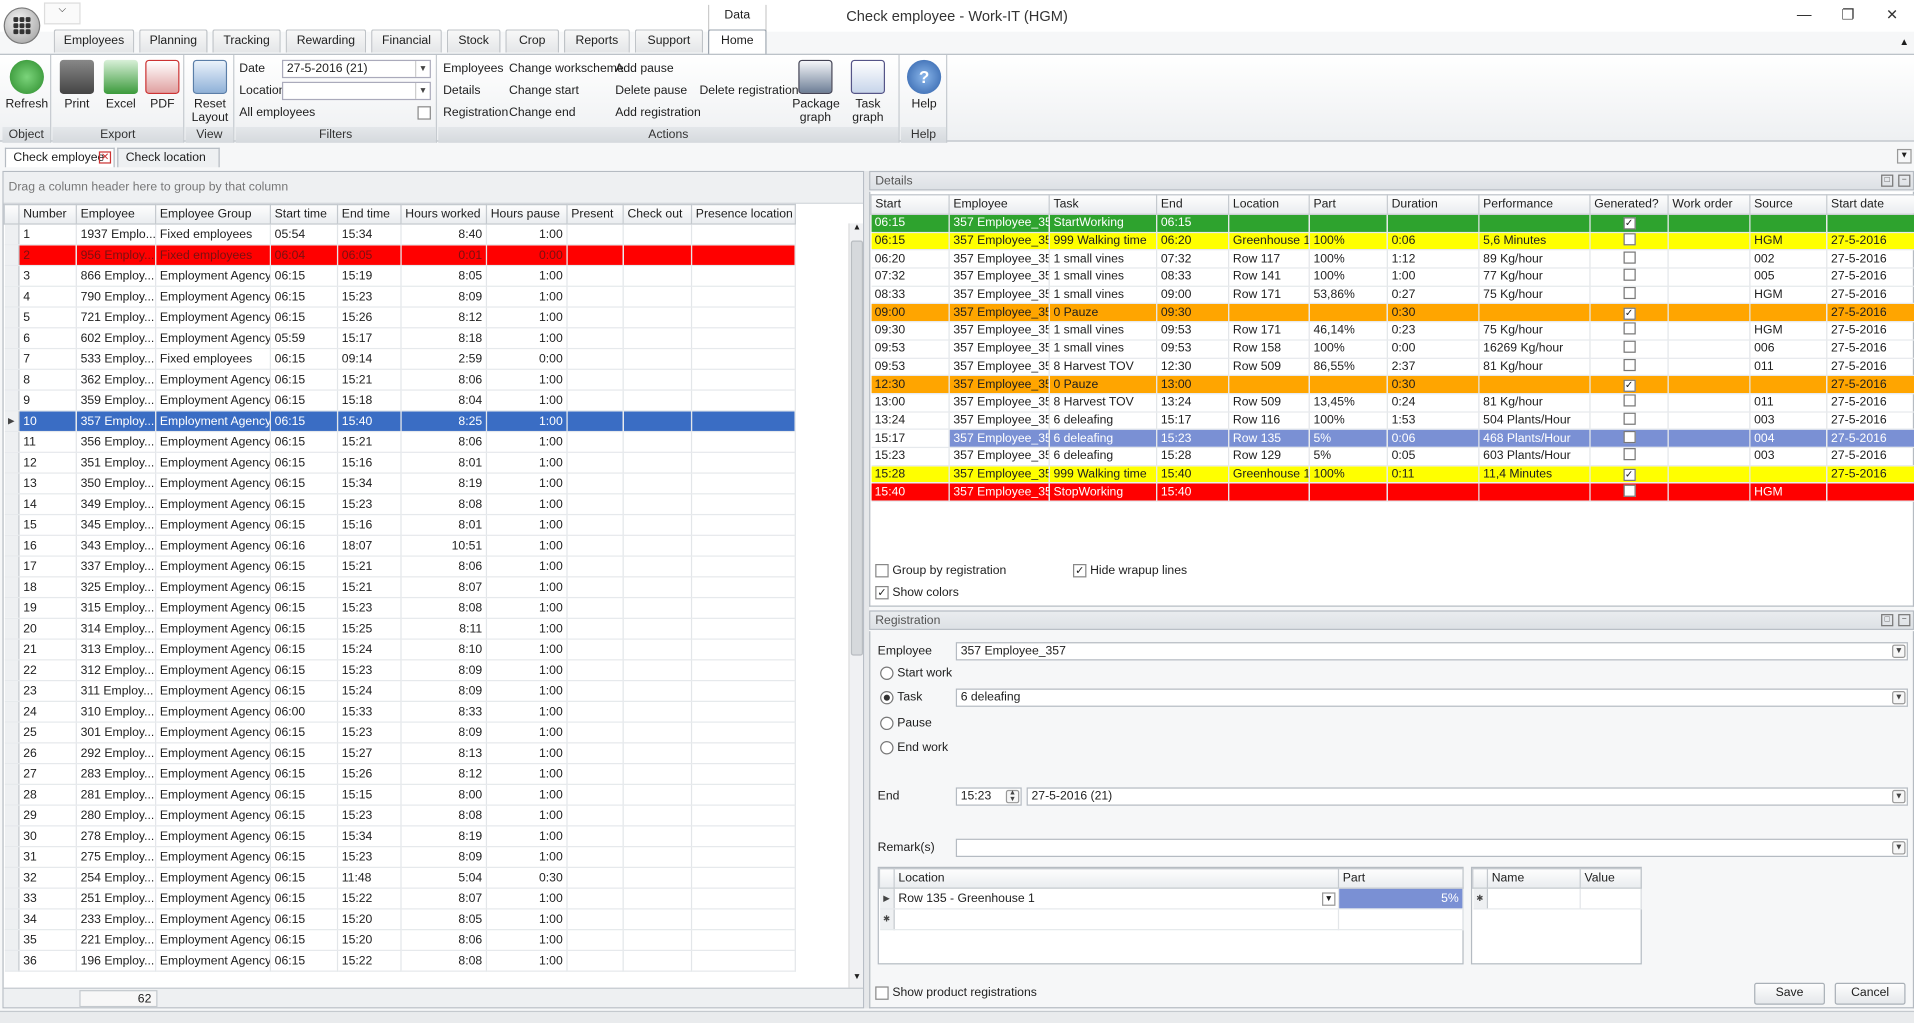 The width and height of the screenshot is (1914, 1023). Describe the element at coordinates (1788, 421) in the screenshot. I see `details-cell-source: 003` at that location.